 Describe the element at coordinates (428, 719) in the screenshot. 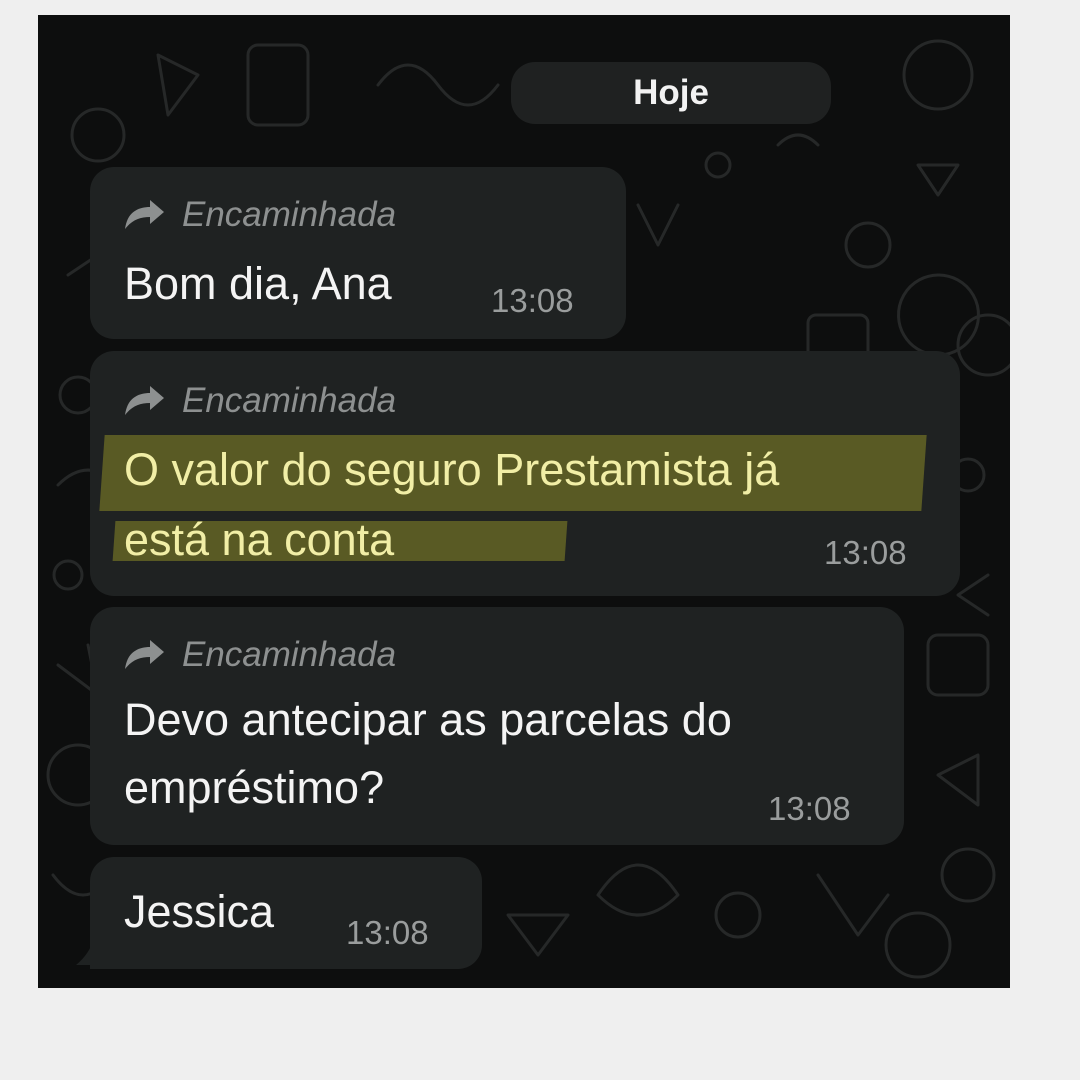

I see `message-text: Devo antecipar as parcelas do` at that location.